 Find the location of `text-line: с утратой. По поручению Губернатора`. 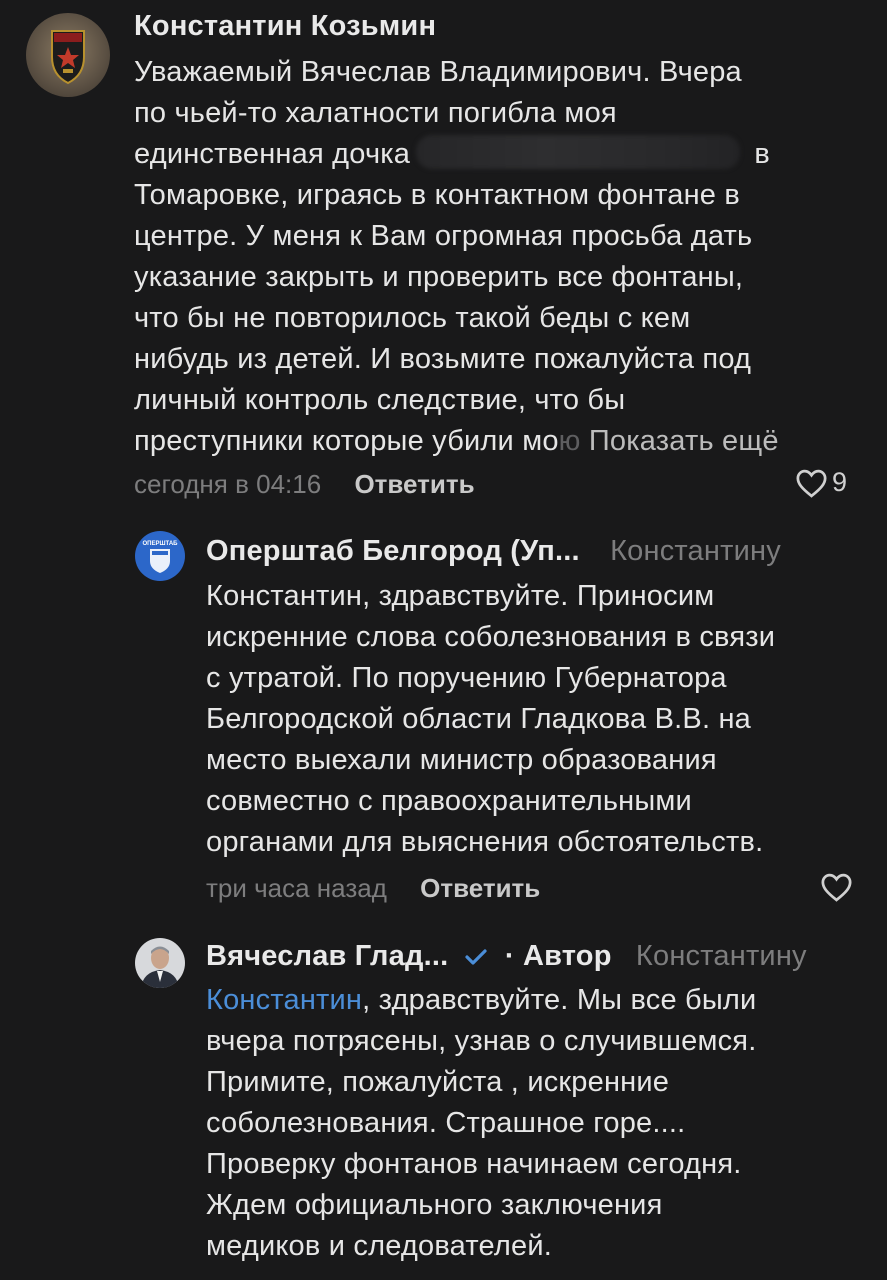

text-line: с утратой. По поручению Губернатора is located at coordinates (466, 678).